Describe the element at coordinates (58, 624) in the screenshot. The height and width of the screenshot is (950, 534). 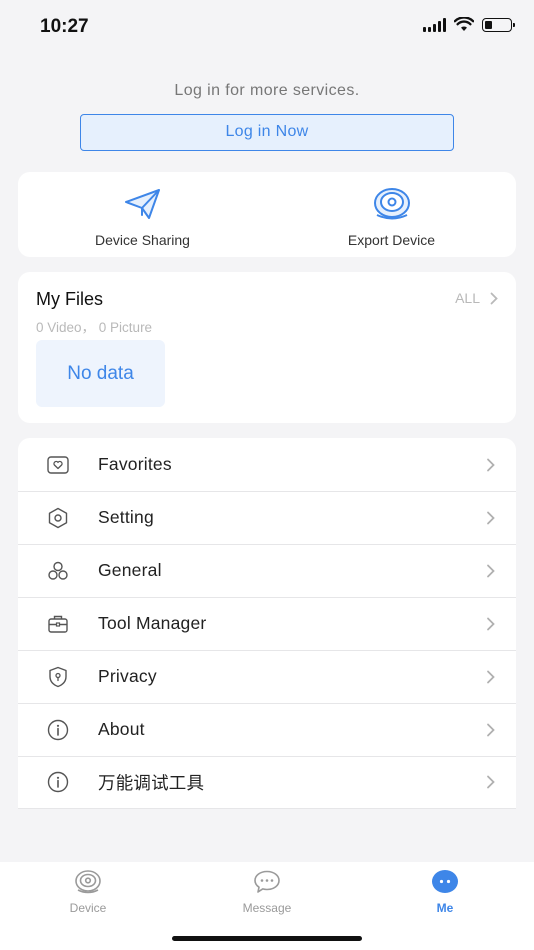
I see `toolbox-icon` at that location.